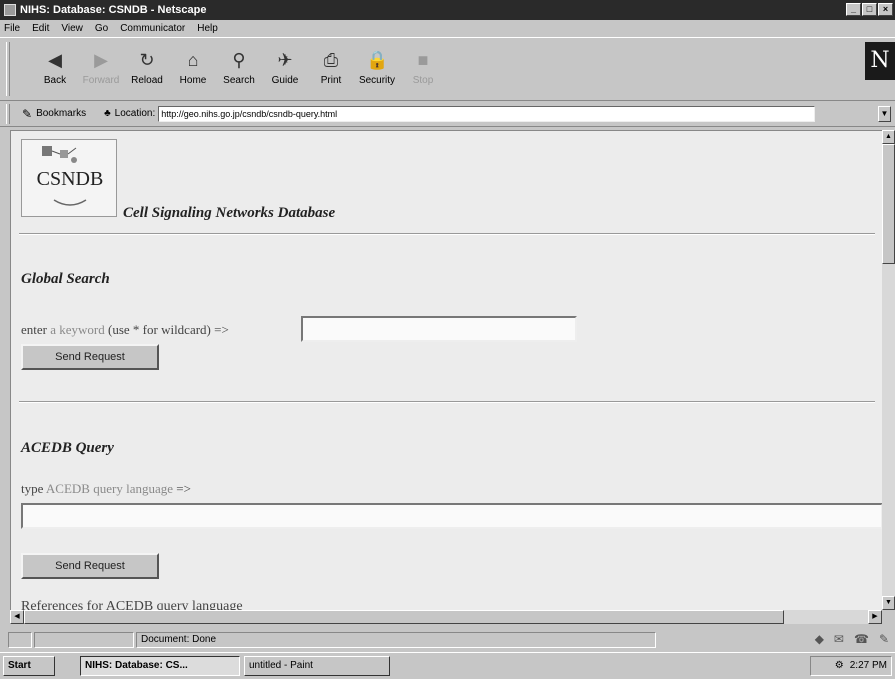  I want to click on network-graphic-icon, so click(59, 154).